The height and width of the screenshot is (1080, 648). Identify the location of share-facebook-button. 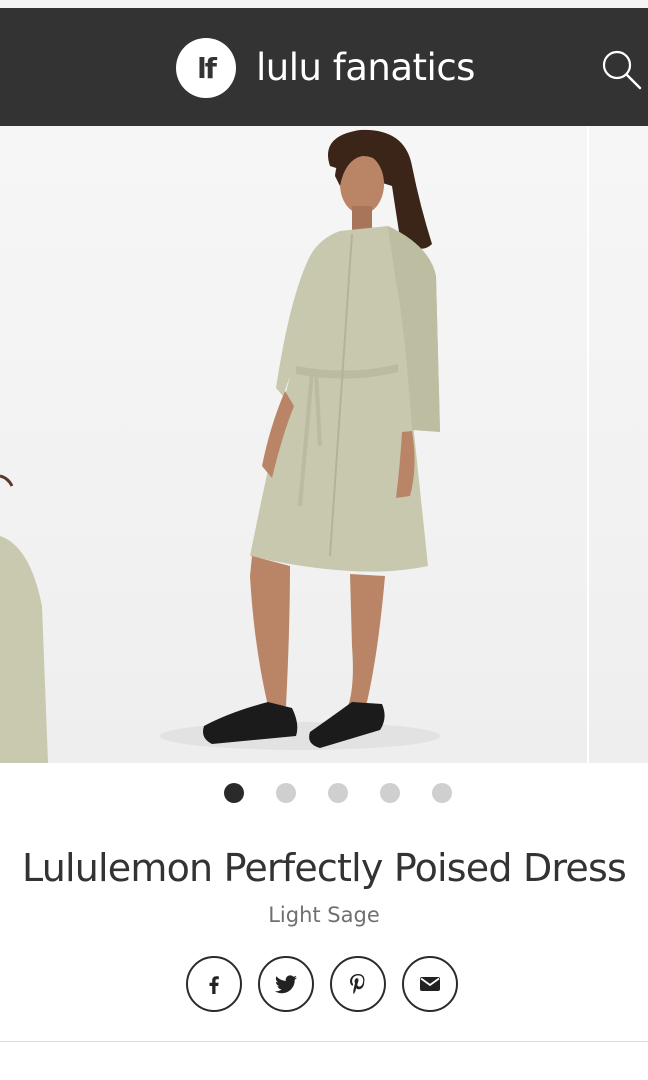
(214, 984).